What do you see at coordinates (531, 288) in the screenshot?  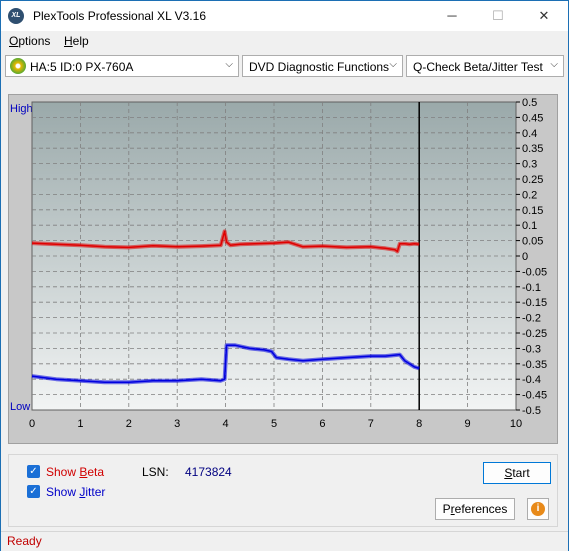 I see `y-tick-label: -0.1` at bounding box center [531, 288].